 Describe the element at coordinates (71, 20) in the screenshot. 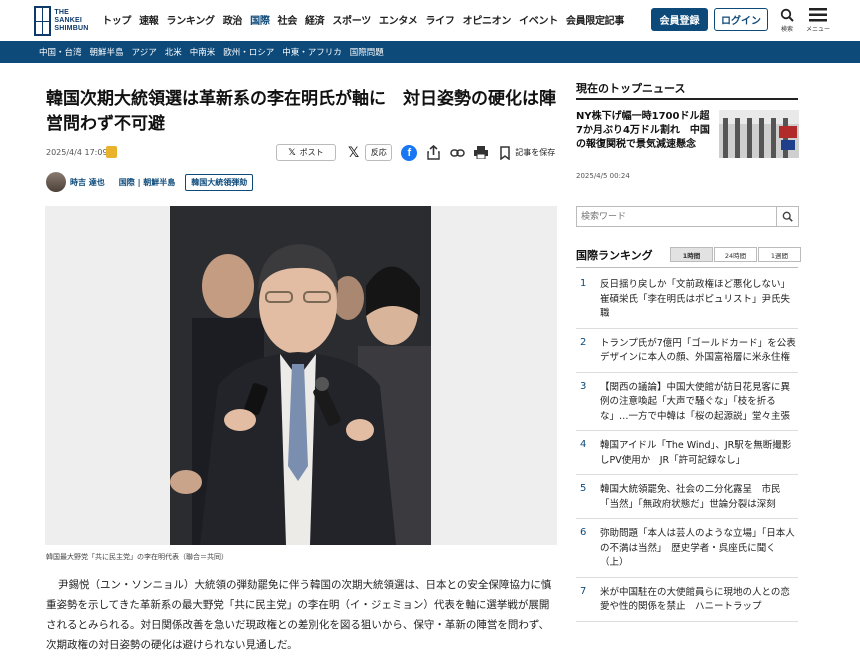

I see `sankei-logo-text: THE SANKEI SHIMBUN` at that location.